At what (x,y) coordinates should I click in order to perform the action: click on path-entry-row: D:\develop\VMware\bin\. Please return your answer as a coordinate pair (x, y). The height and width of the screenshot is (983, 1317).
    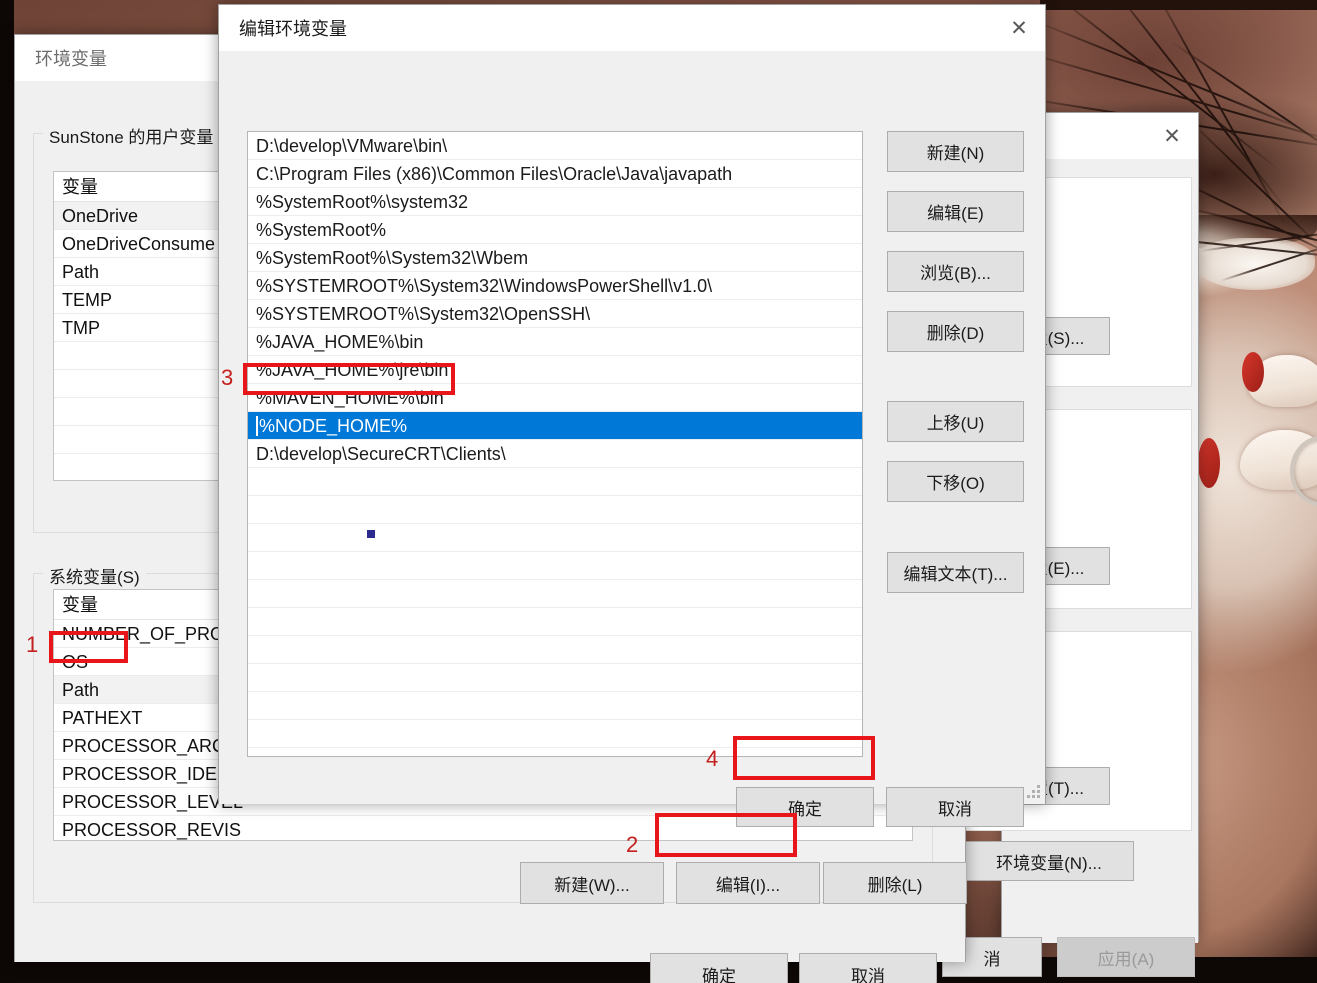
    Looking at the image, I should click on (555, 146).